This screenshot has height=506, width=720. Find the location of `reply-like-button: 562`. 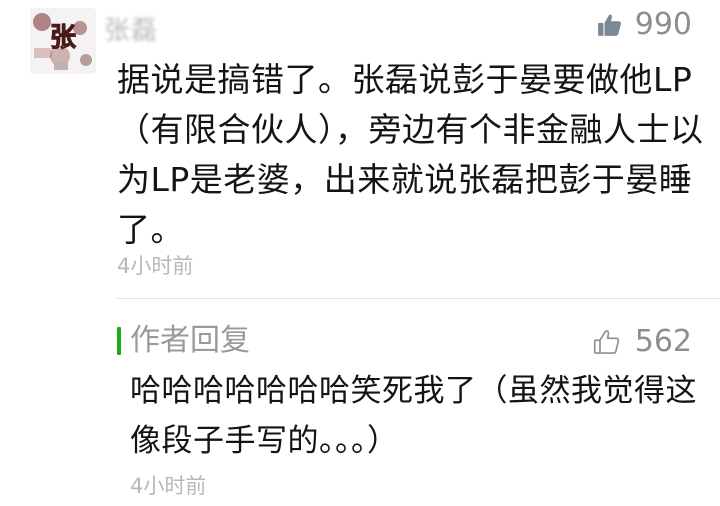

reply-like-button: 562 is located at coordinates (642, 342).